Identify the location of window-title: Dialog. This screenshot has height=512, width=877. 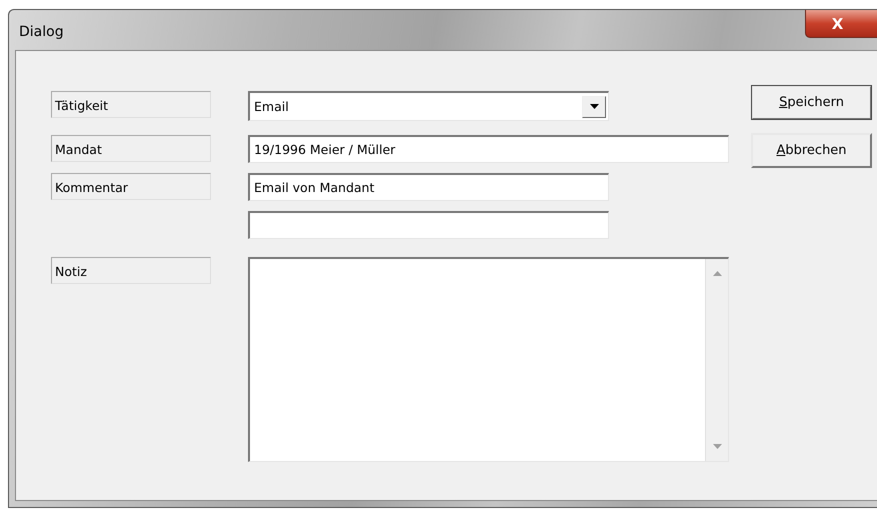
(41, 32).